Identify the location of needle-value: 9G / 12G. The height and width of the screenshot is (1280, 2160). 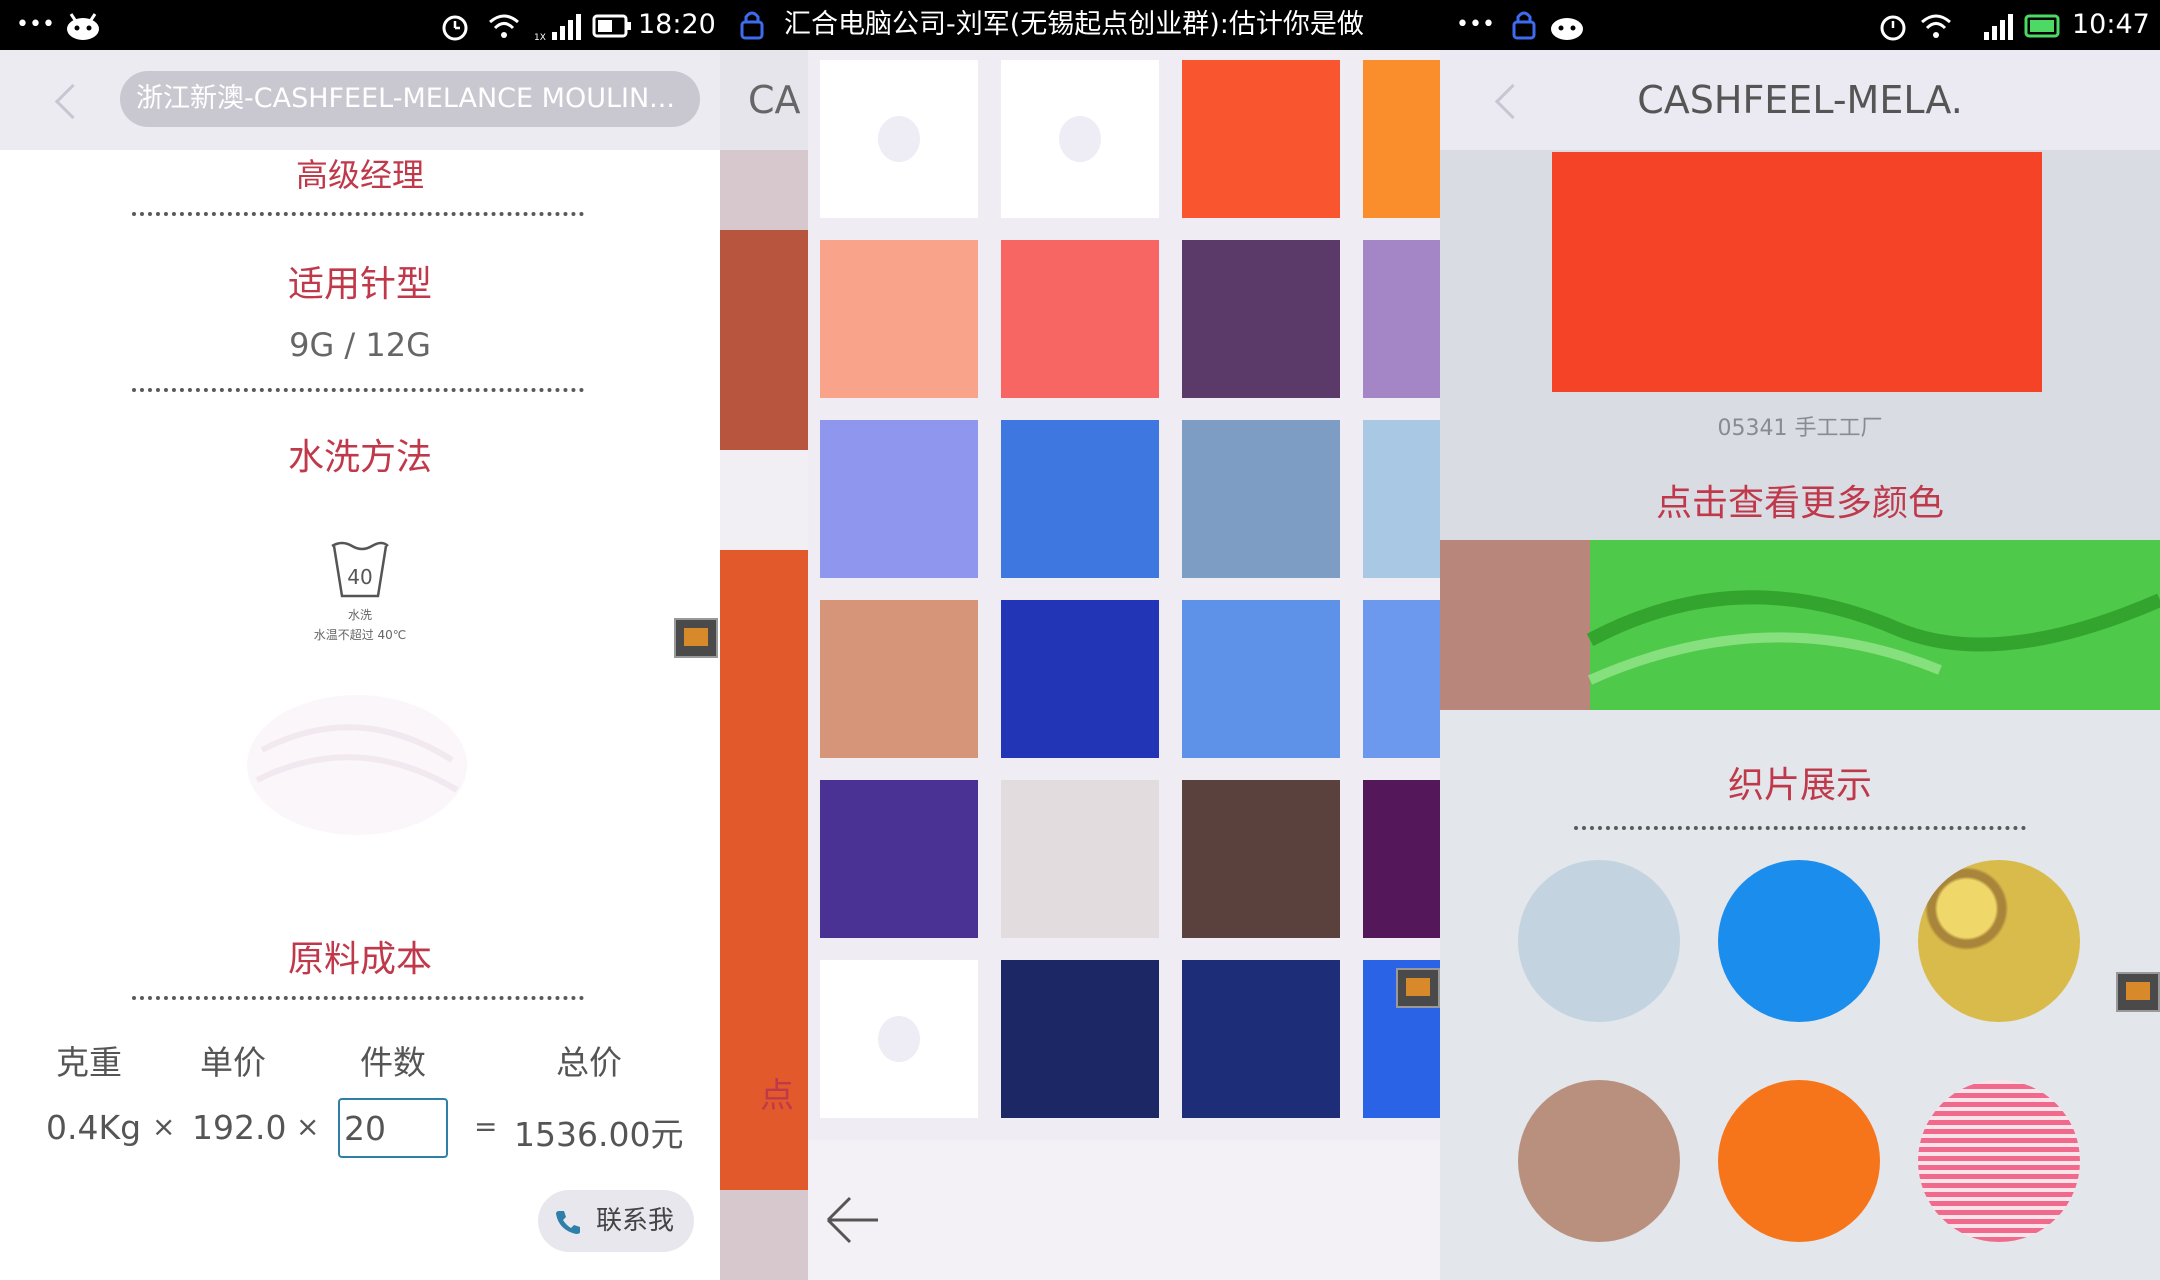
(360, 345).